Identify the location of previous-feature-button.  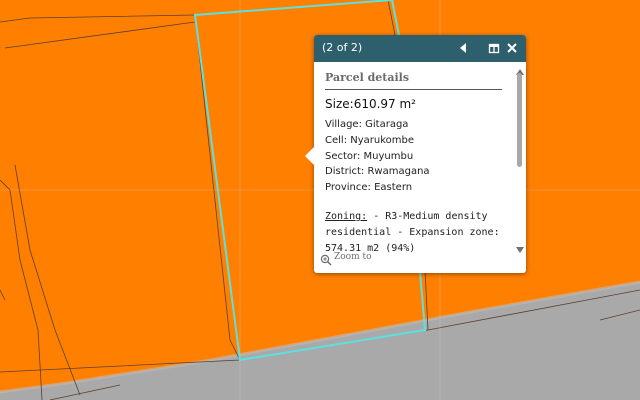
(463, 49).